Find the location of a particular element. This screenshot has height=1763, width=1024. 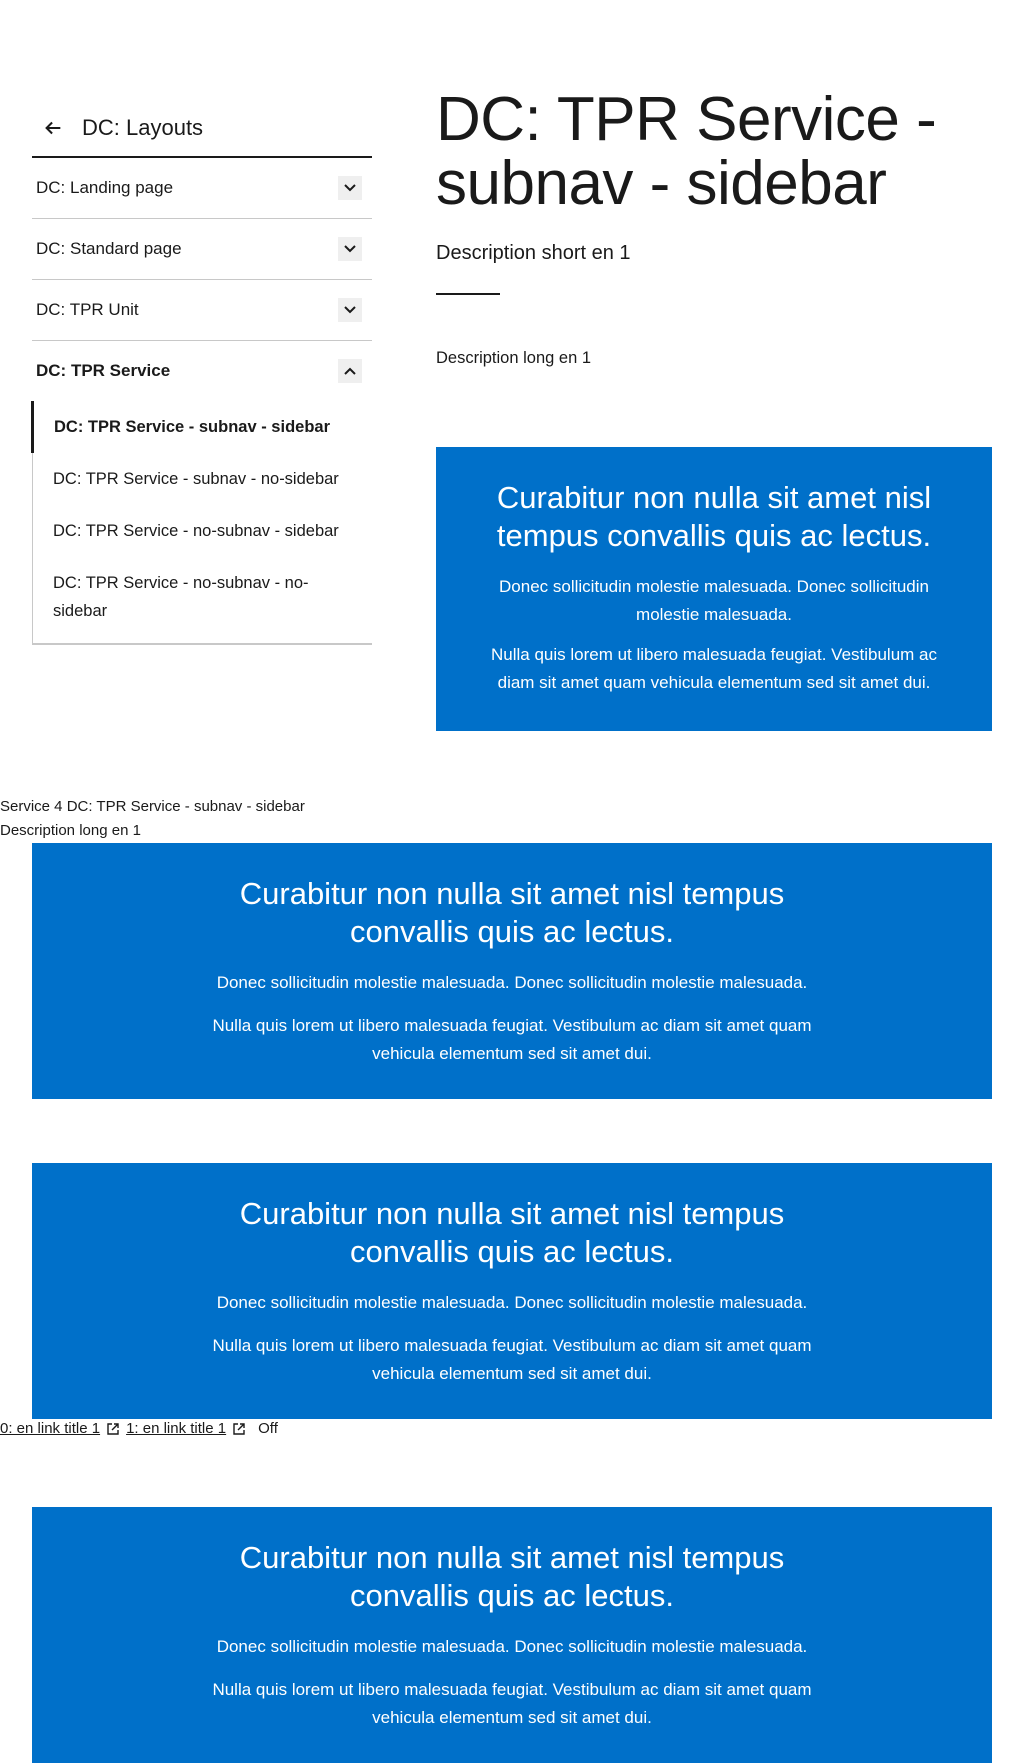

sidebar-item-tpr-service: DC: TPR Service is located at coordinates (202, 371).